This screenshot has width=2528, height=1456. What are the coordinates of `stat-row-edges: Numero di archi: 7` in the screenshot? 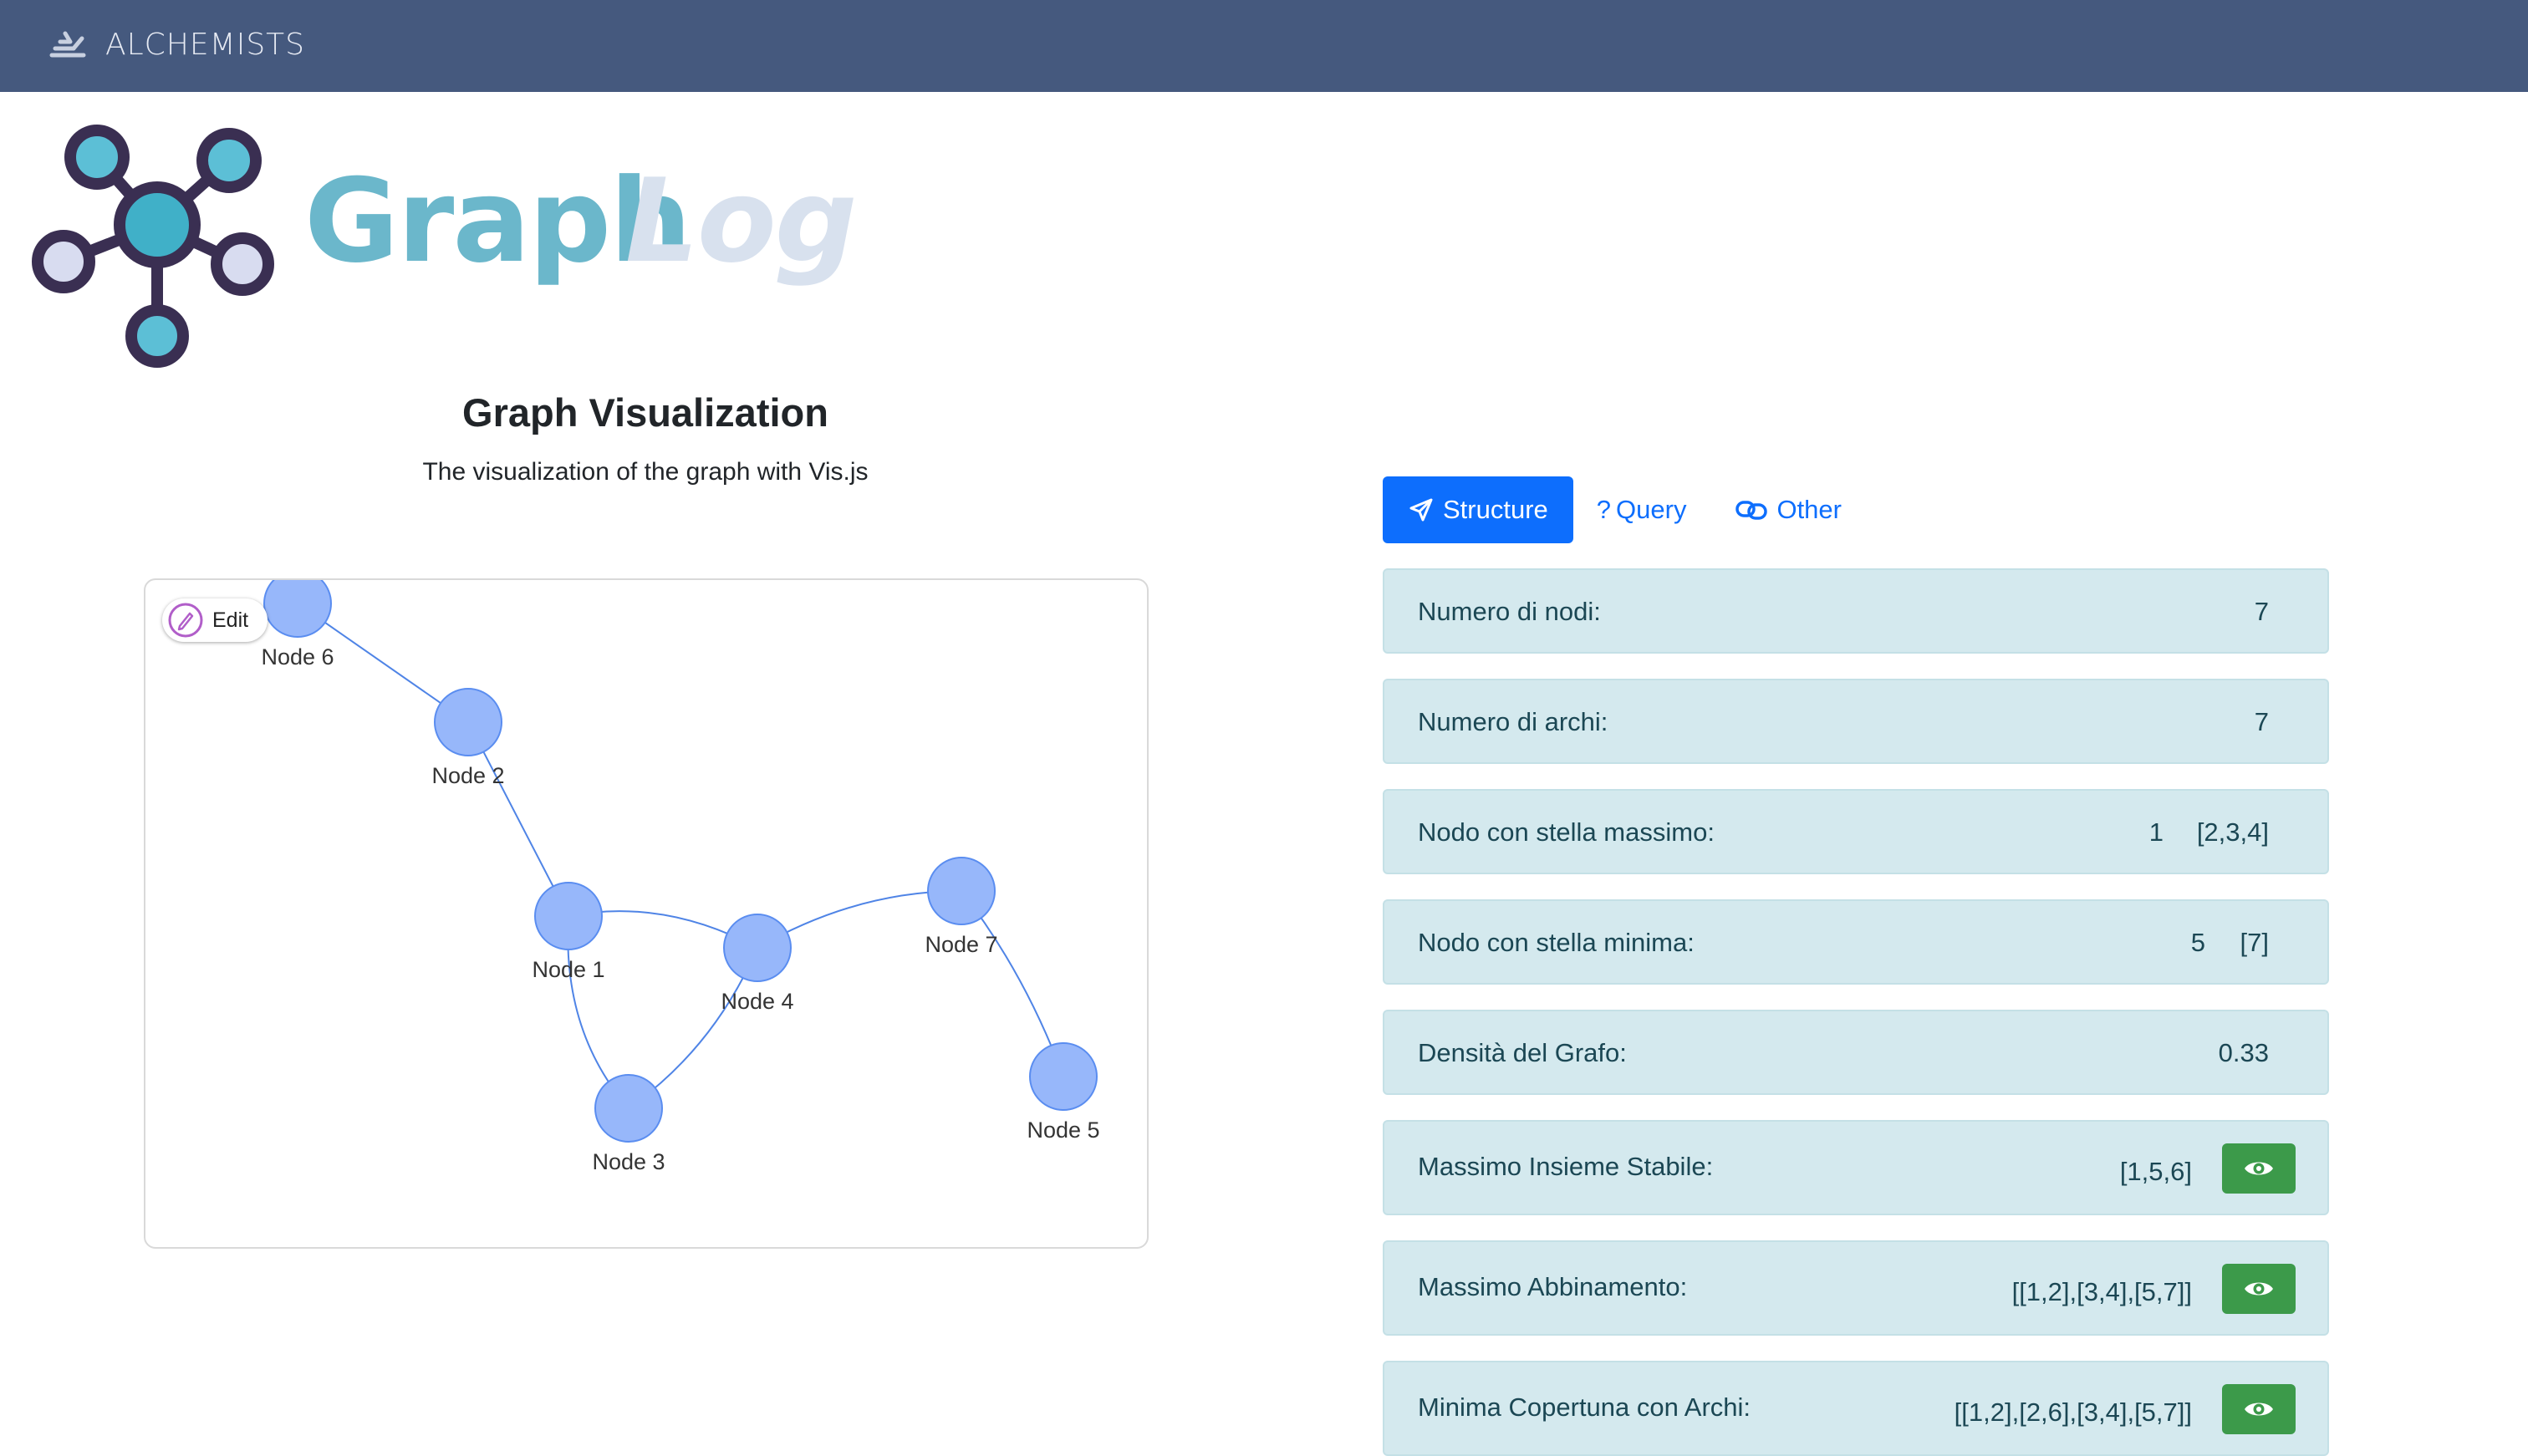 It's located at (1856, 721).